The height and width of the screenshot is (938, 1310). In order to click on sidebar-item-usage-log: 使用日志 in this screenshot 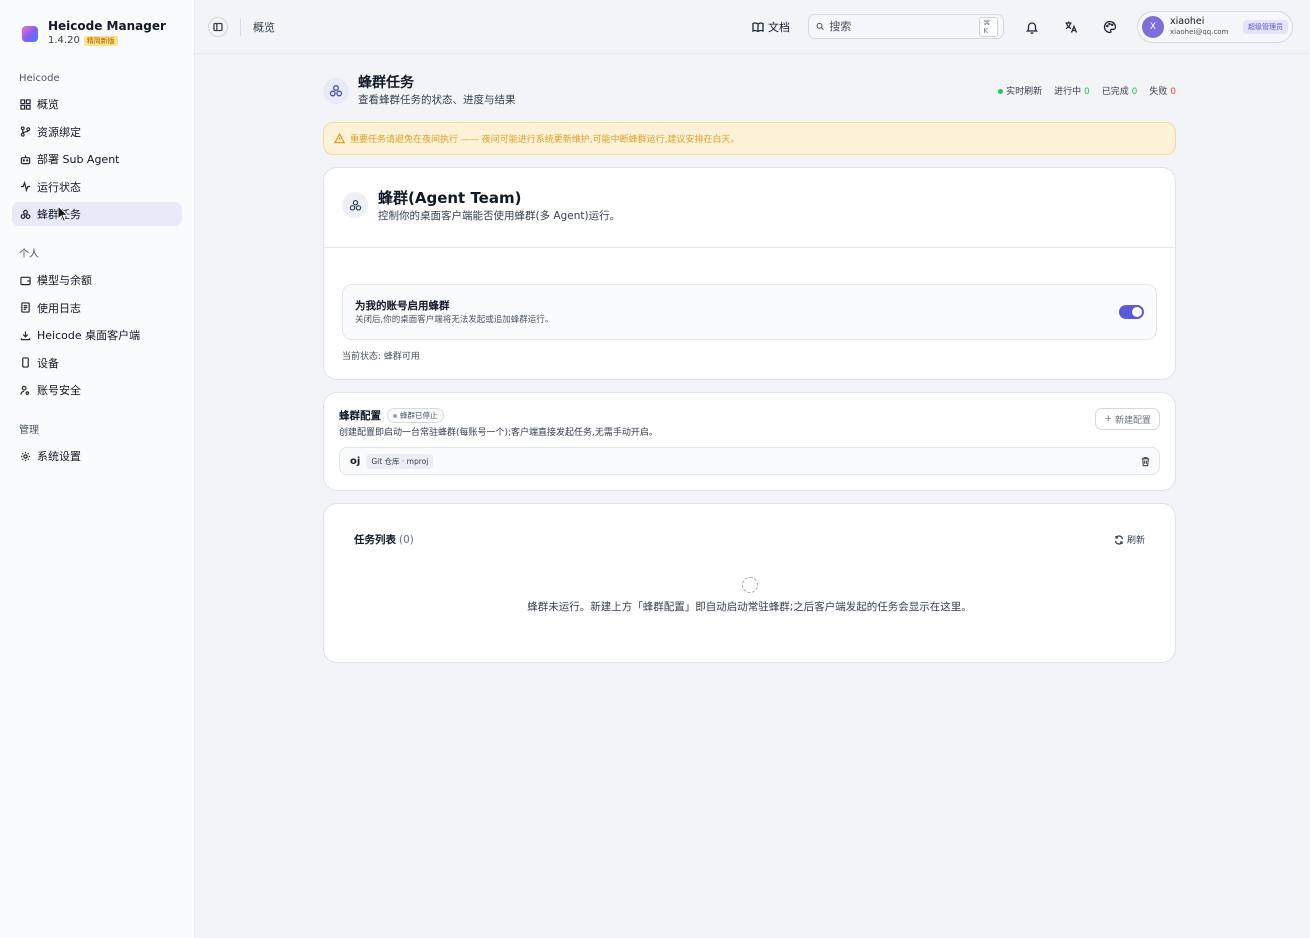, I will do `click(97, 308)`.